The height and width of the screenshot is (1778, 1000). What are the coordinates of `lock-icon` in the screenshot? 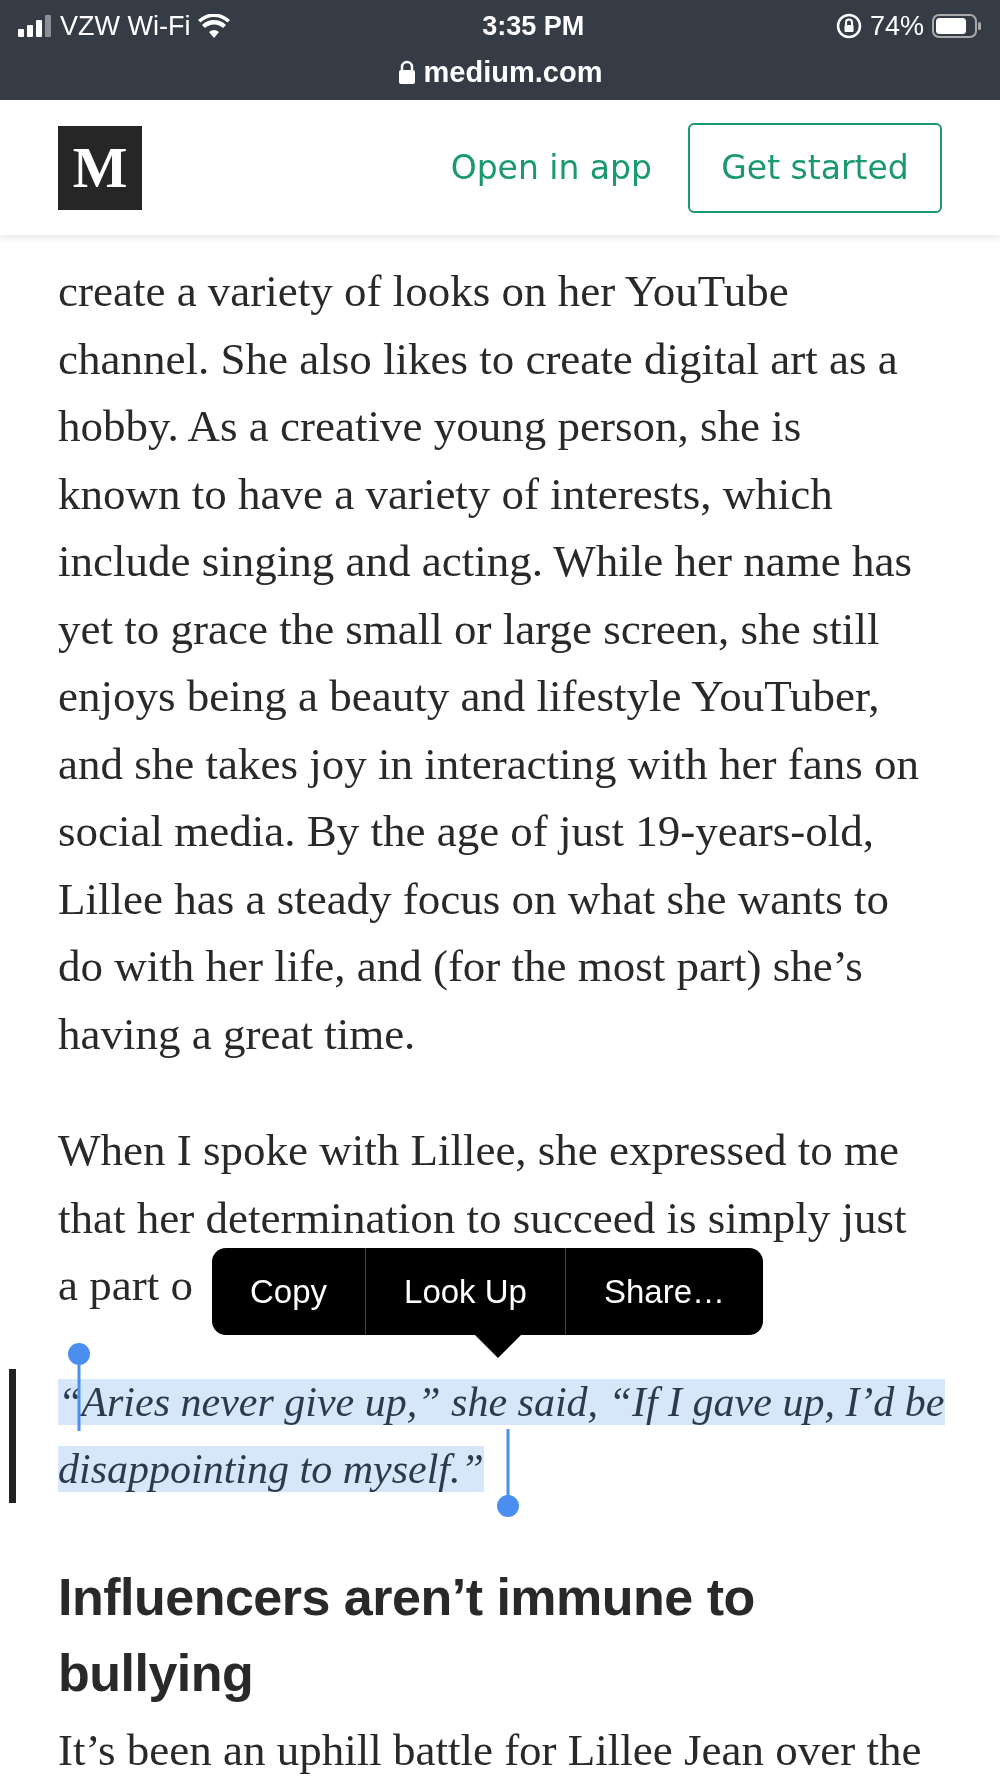 It's located at (406, 72).